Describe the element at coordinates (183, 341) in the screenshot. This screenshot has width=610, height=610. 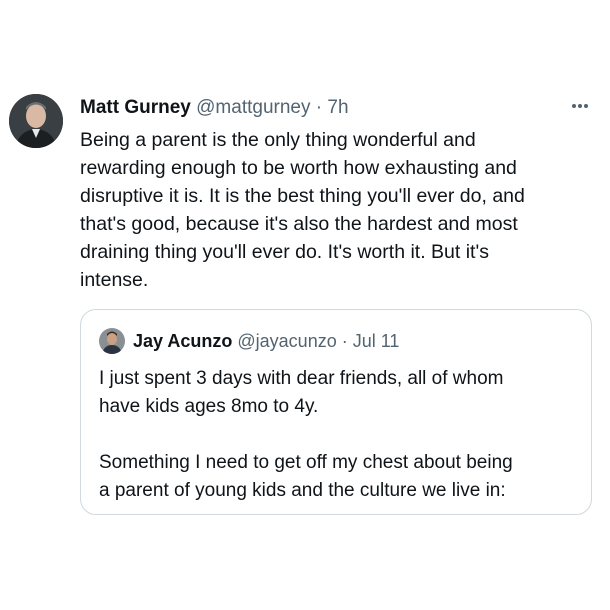
I see `quoted-author-name: Jay Acunzo` at that location.